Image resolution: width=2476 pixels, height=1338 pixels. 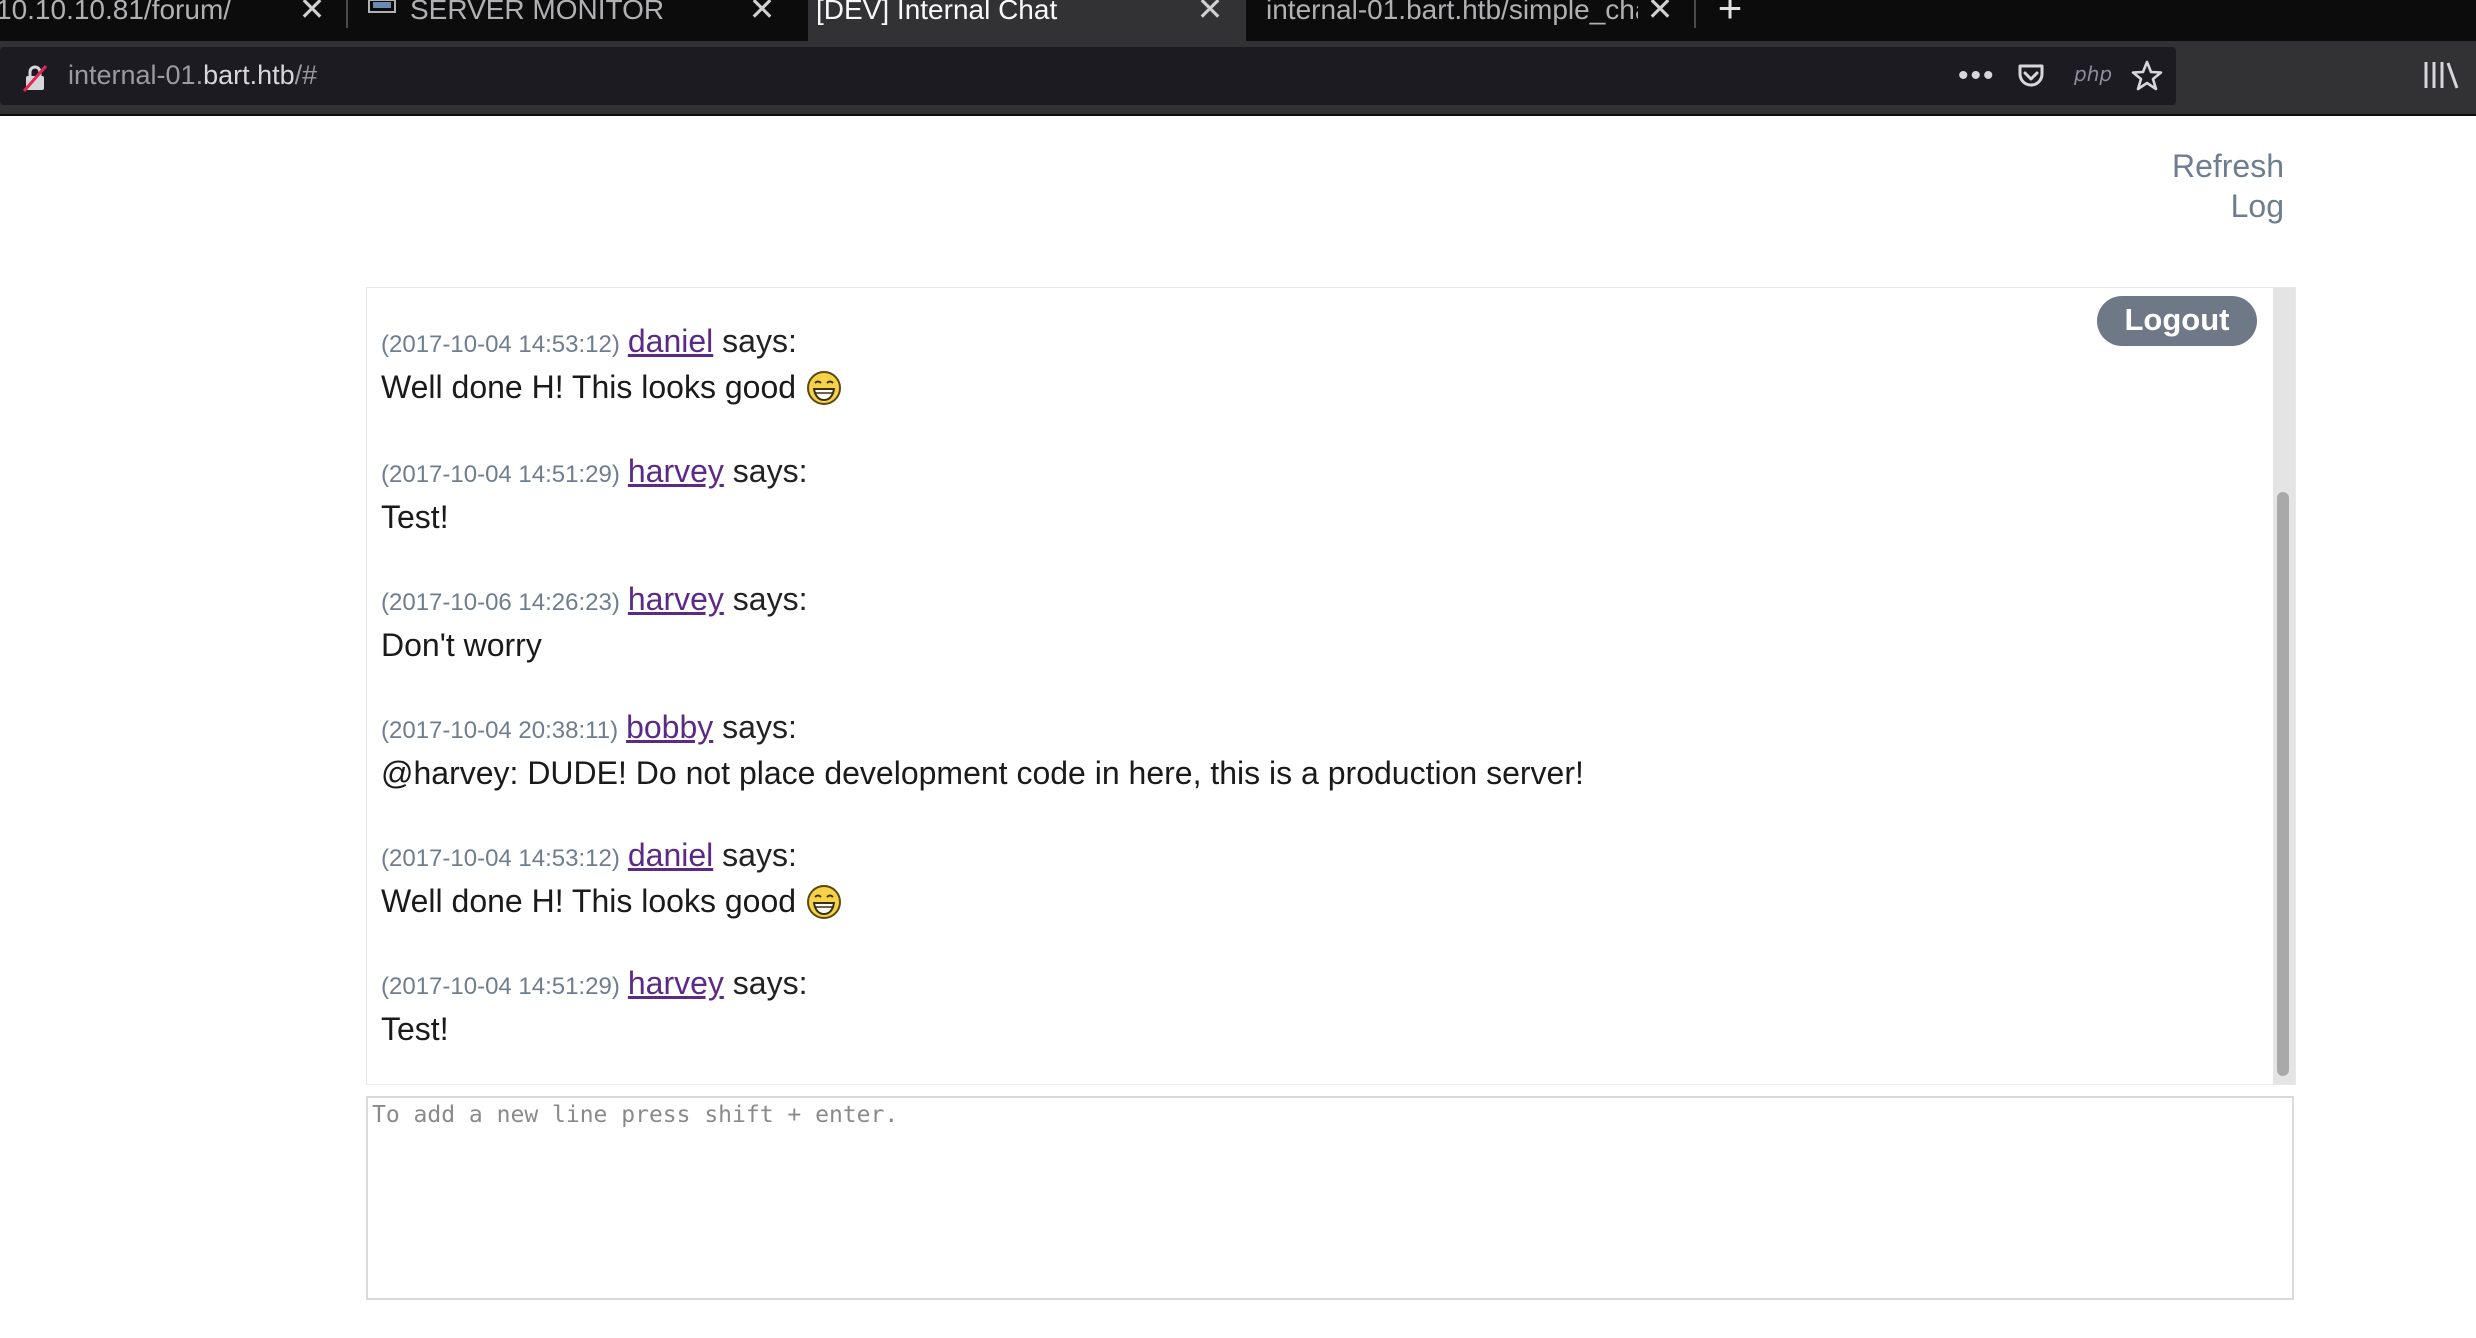 I want to click on log-link: Log, so click(x=2228, y=206).